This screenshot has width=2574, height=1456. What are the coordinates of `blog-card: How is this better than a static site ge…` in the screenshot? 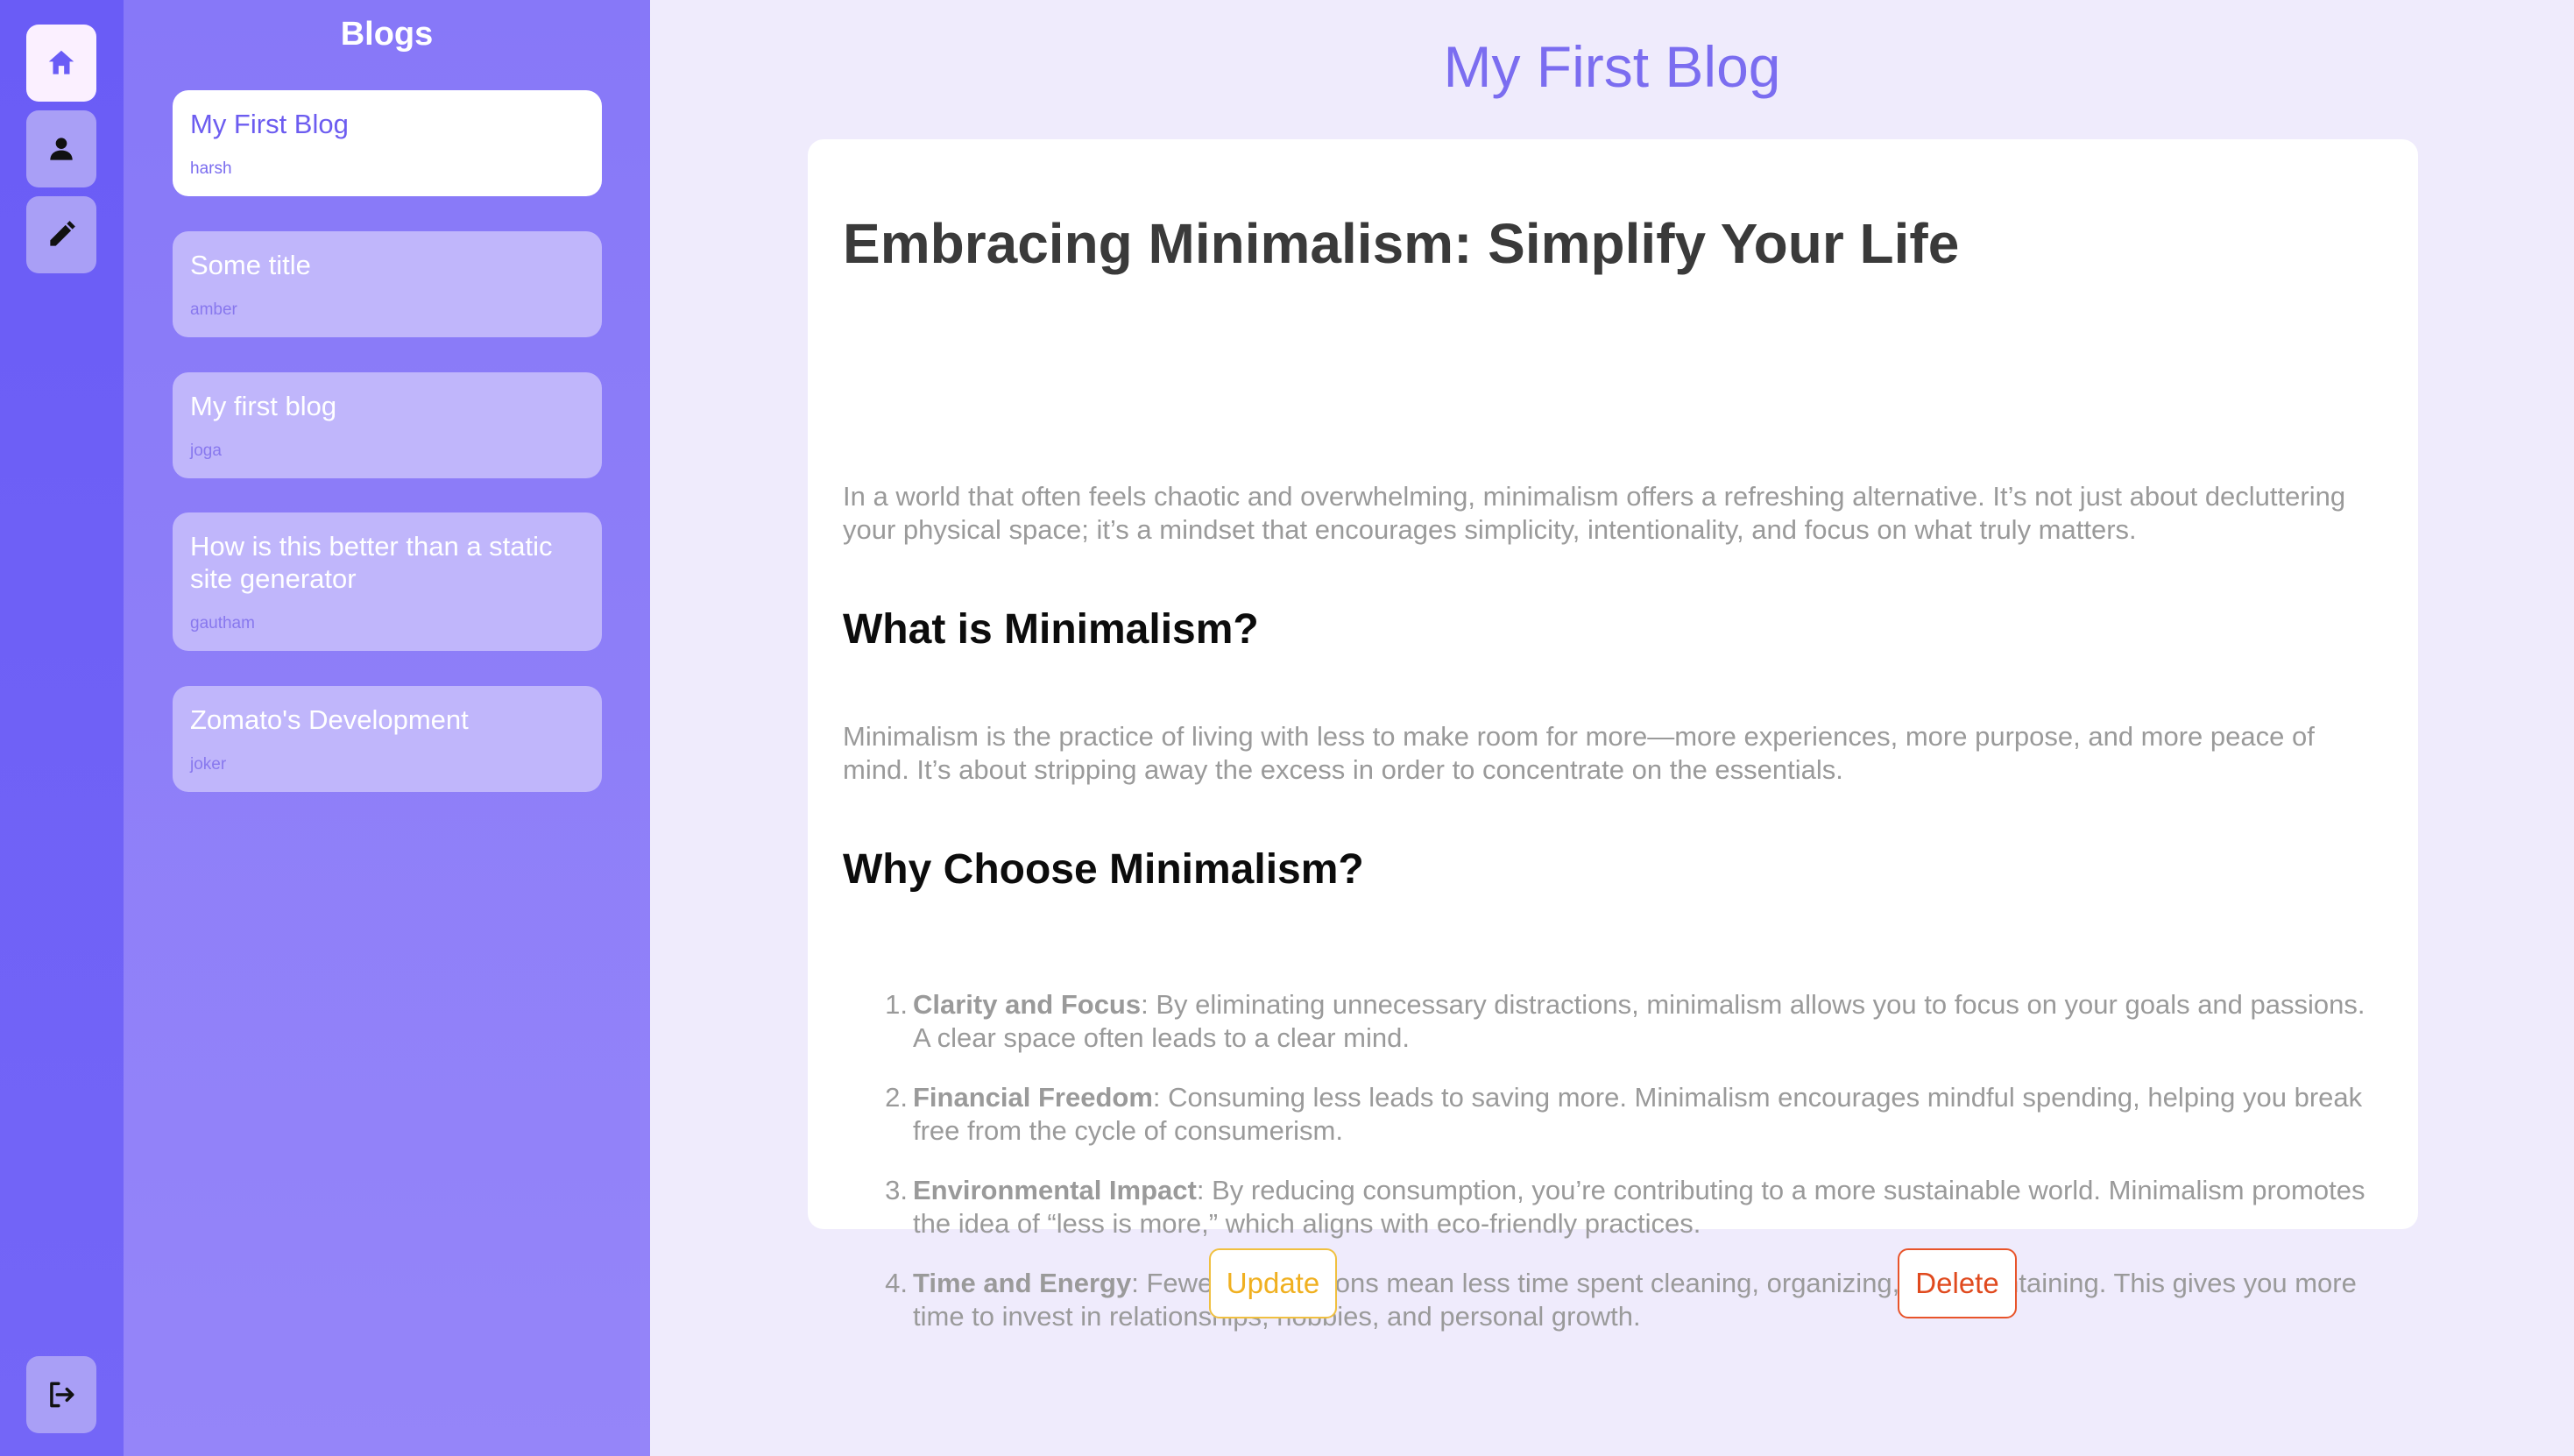 It's located at (387, 581).